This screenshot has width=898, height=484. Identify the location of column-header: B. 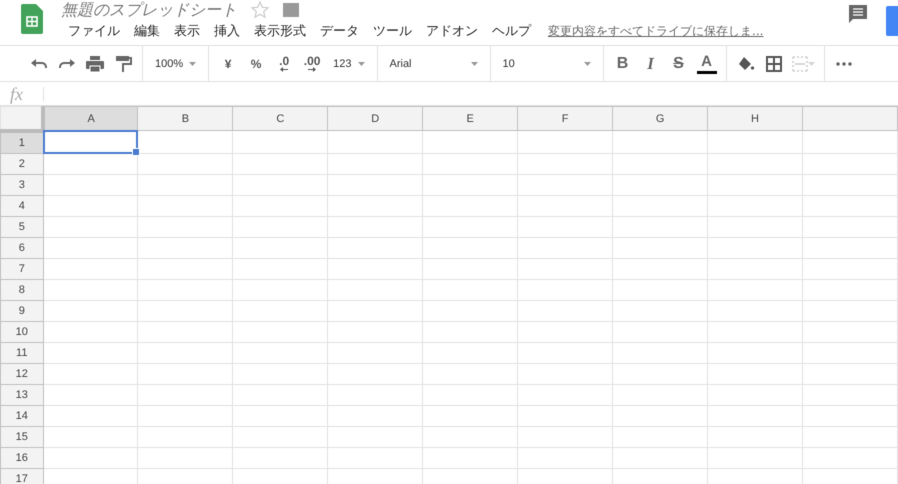
(185, 118).